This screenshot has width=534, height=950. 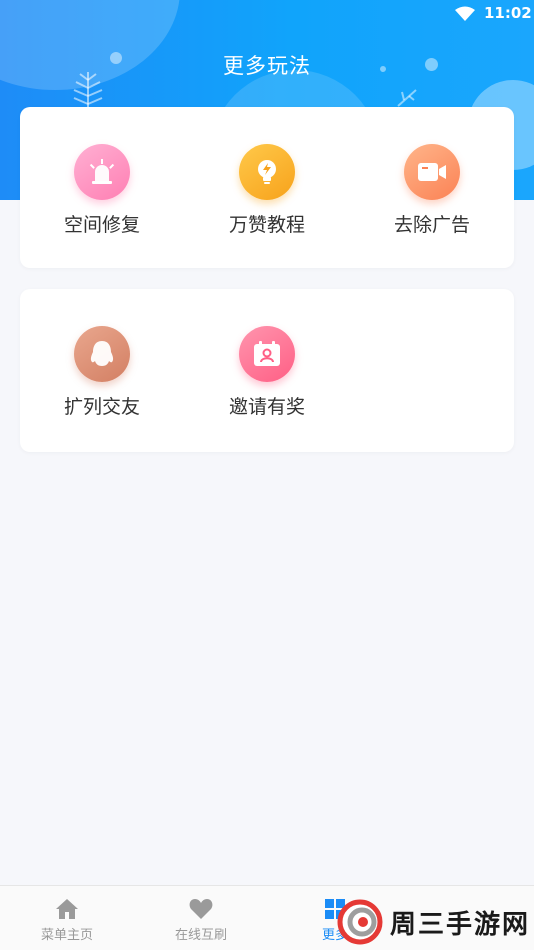 I want to click on feature-label: 邀请有奖, so click(x=266, y=407).